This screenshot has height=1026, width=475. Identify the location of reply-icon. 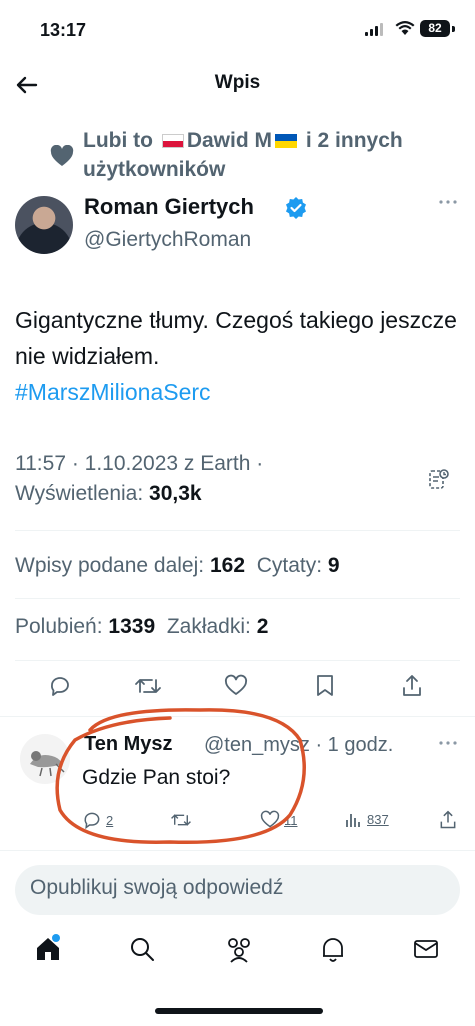
(60, 686).